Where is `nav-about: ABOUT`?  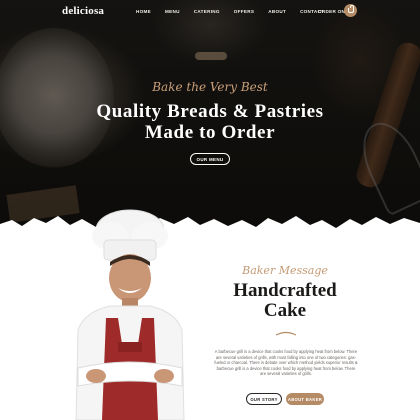
nav-about: ABOUT is located at coordinates (277, 11).